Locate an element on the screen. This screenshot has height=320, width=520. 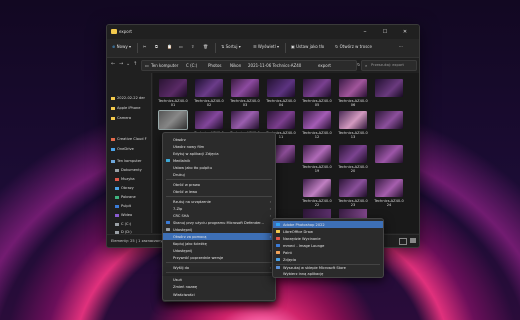
menu-item-rename: Zmień nazwę is located at coordinates (219, 286).